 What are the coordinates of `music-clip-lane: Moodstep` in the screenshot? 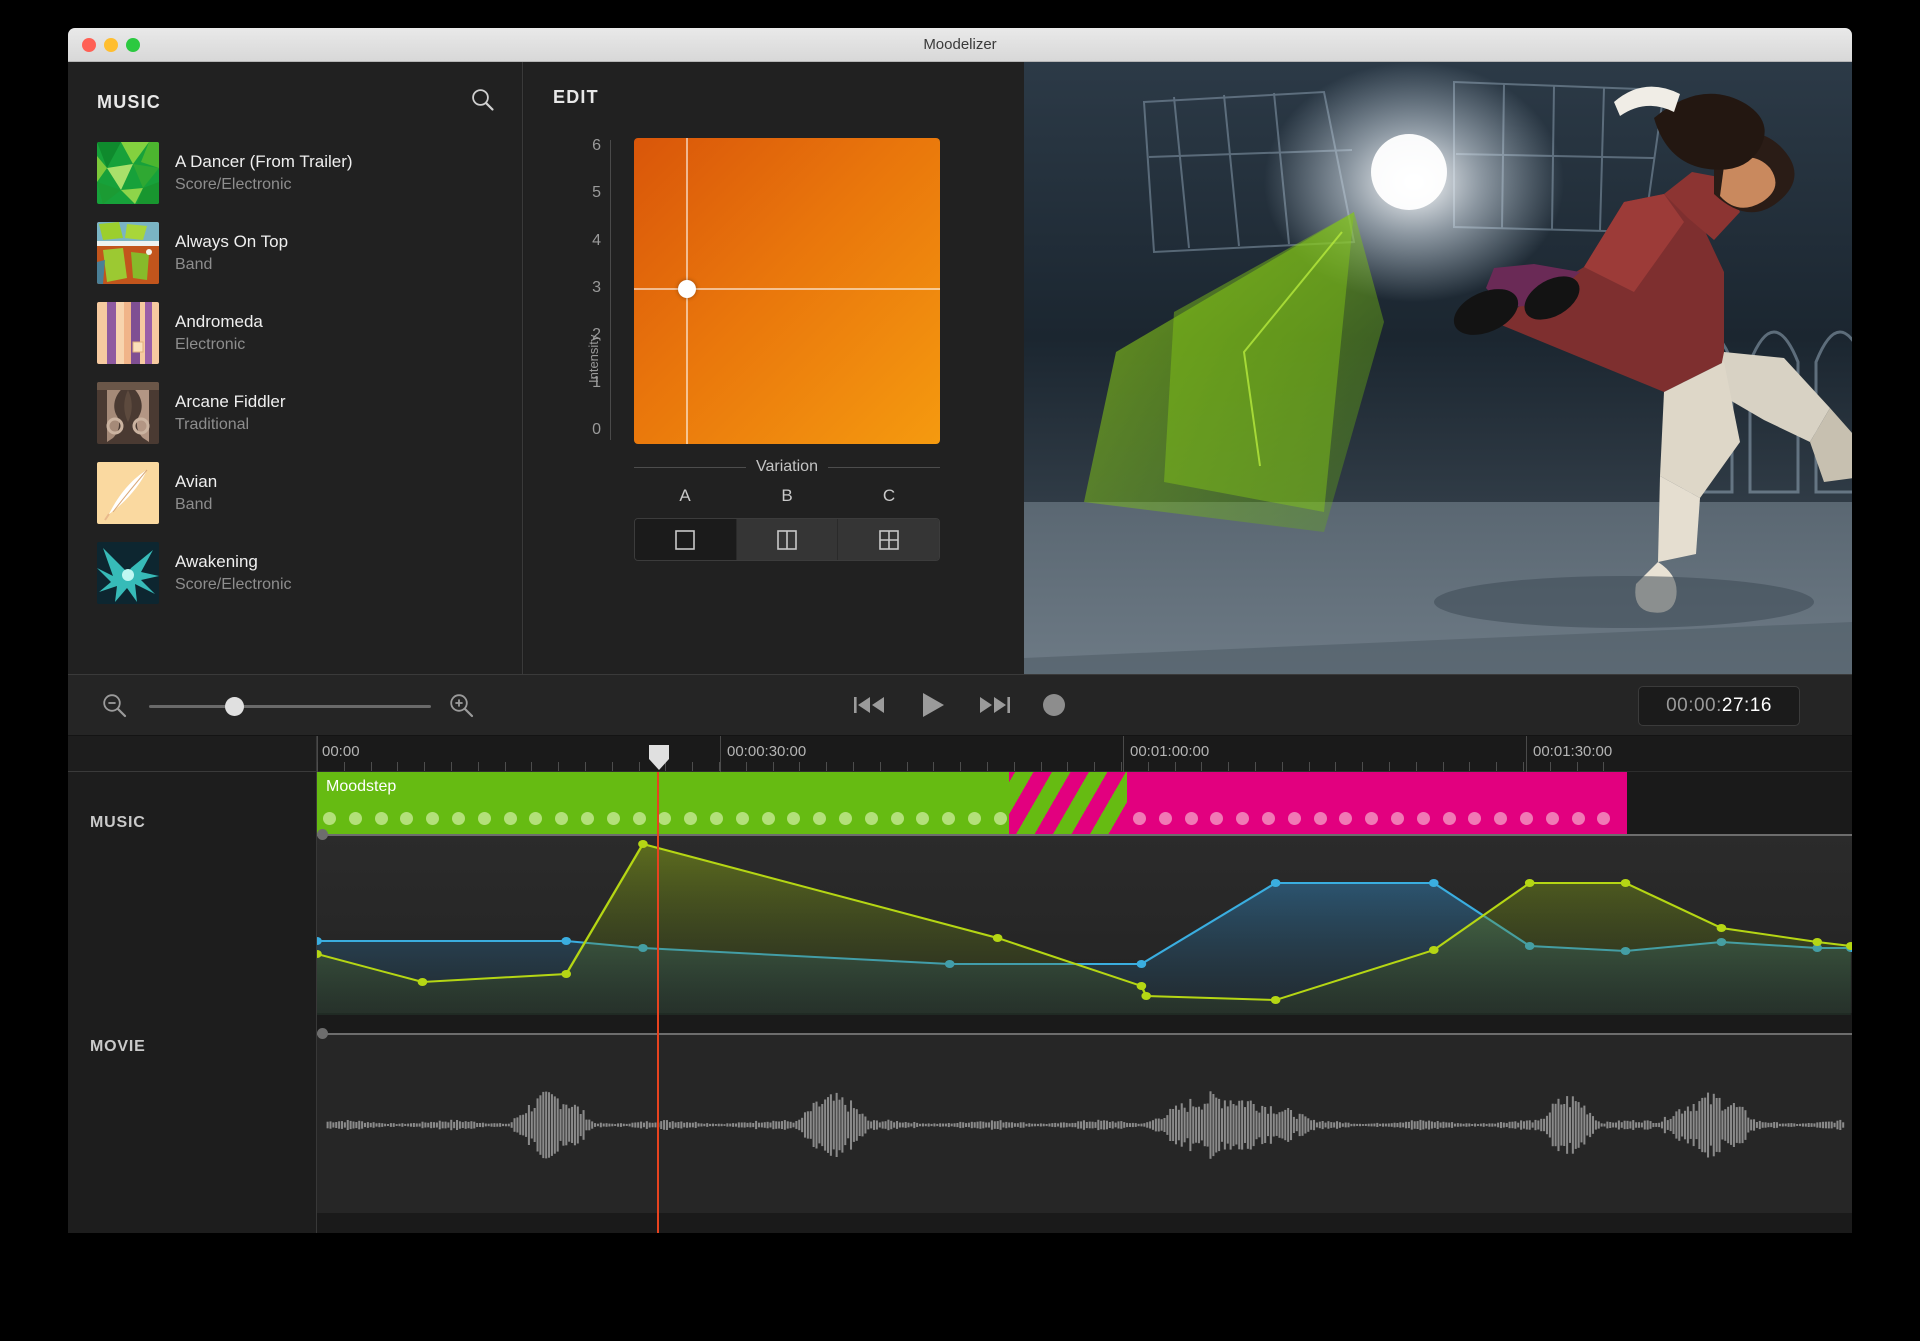 It's located at (1084, 803).